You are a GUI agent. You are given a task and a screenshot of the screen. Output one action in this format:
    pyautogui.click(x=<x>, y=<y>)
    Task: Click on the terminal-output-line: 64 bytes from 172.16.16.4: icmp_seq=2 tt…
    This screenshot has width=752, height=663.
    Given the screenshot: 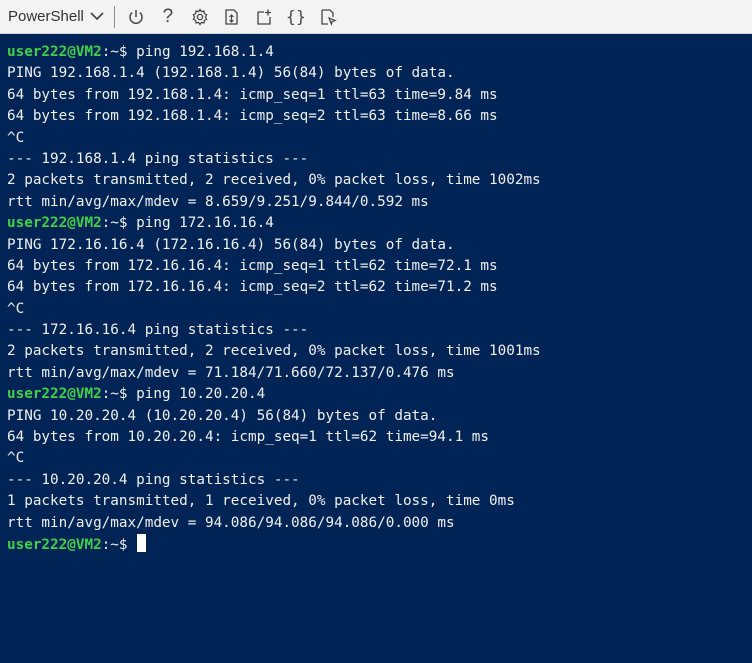 What is the action you would take?
    pyautogui.click(x=252, y=287)
    